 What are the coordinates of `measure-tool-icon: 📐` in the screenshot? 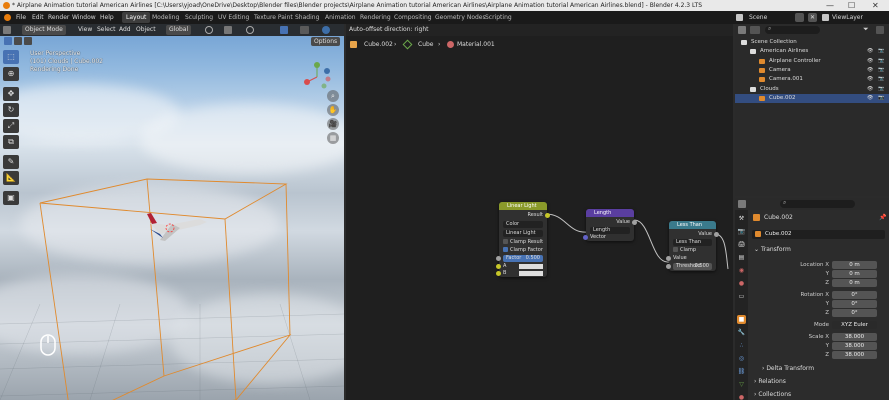 It's located at (11, 178).